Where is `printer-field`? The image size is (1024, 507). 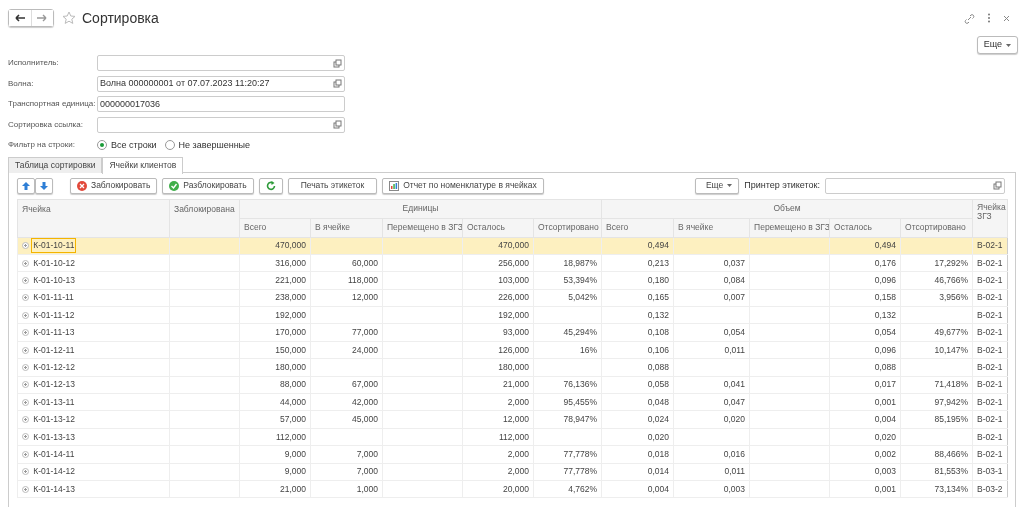 printer-field is located at coordinates (915, 185).